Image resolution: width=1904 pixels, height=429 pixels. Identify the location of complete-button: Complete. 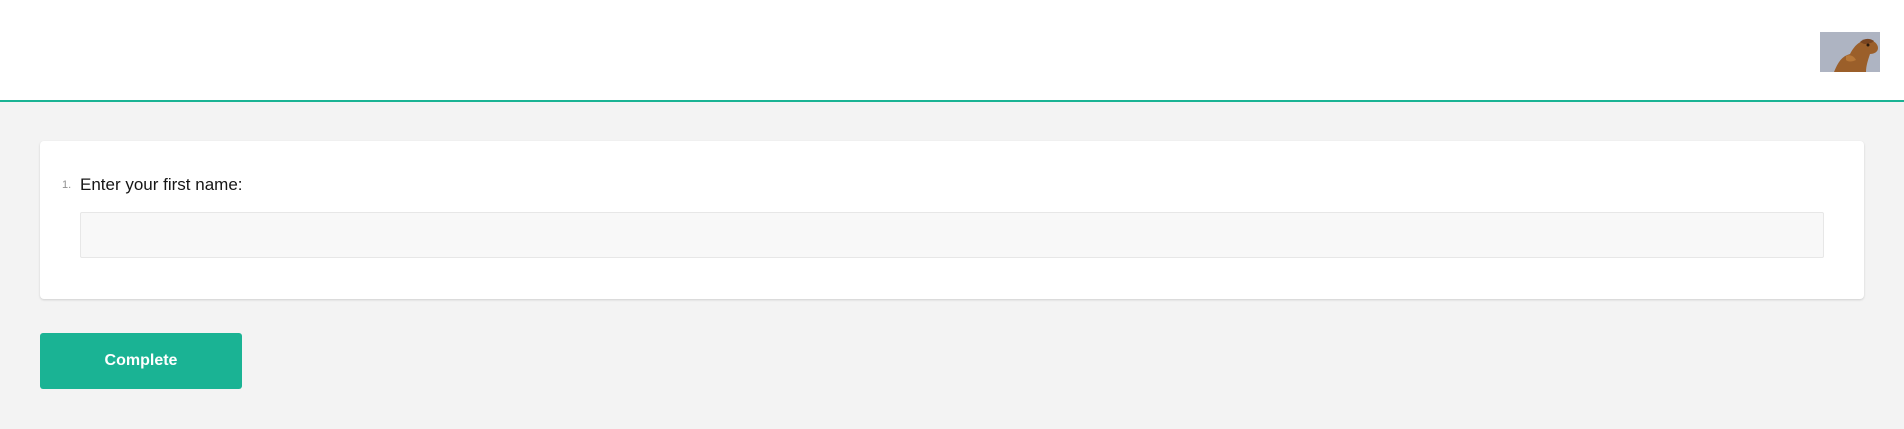
(141, 361).